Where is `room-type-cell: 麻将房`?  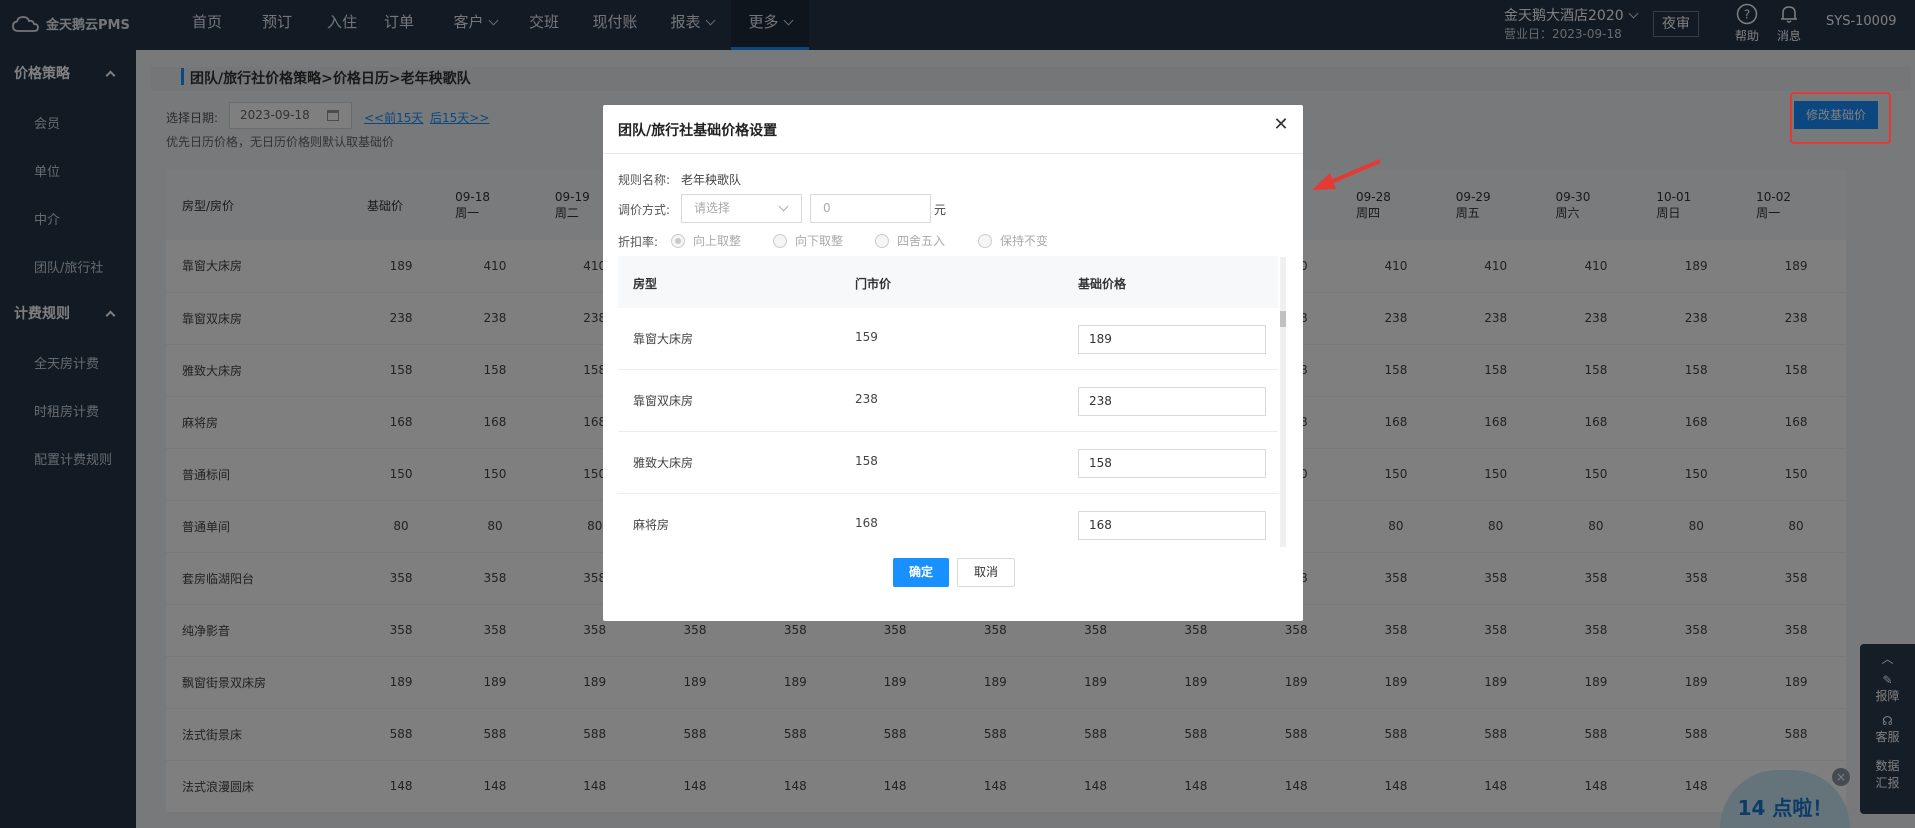
room-type-cell: 麻将房 is located at coordinates (651, 525).